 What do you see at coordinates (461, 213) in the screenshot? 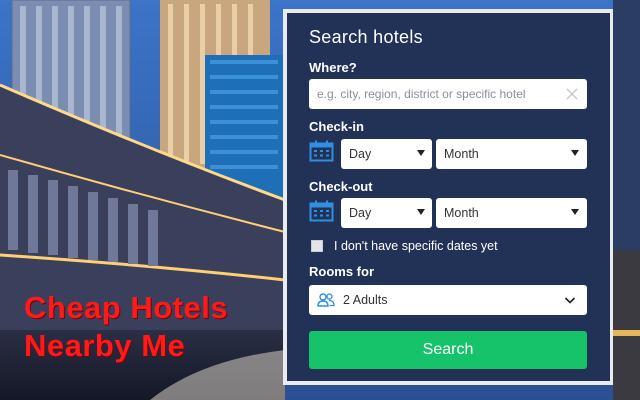
I see `checkout-month-value: Month` at bounding box center [461, 213].